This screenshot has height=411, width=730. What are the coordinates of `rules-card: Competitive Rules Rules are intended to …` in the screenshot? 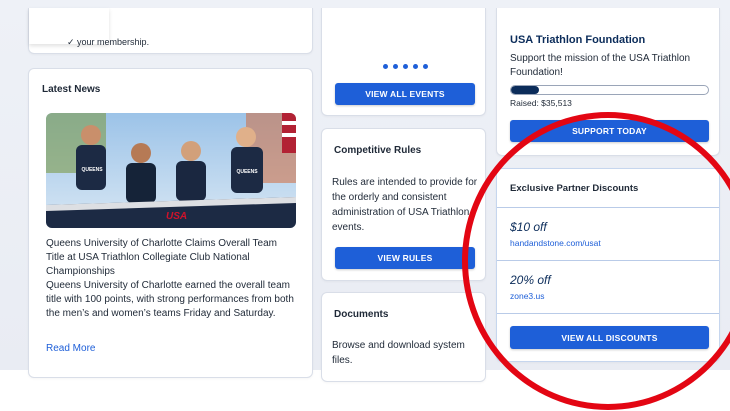 It's located at (403, 204).